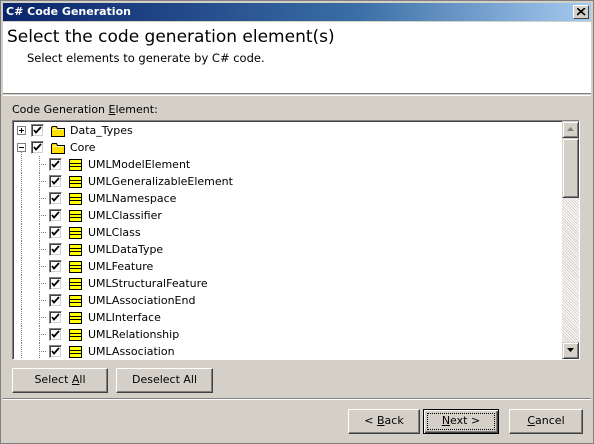 The height and width of the screenshot is (444, 594). I want to click on tree-item: UMLClassifier, so click(287, 215).